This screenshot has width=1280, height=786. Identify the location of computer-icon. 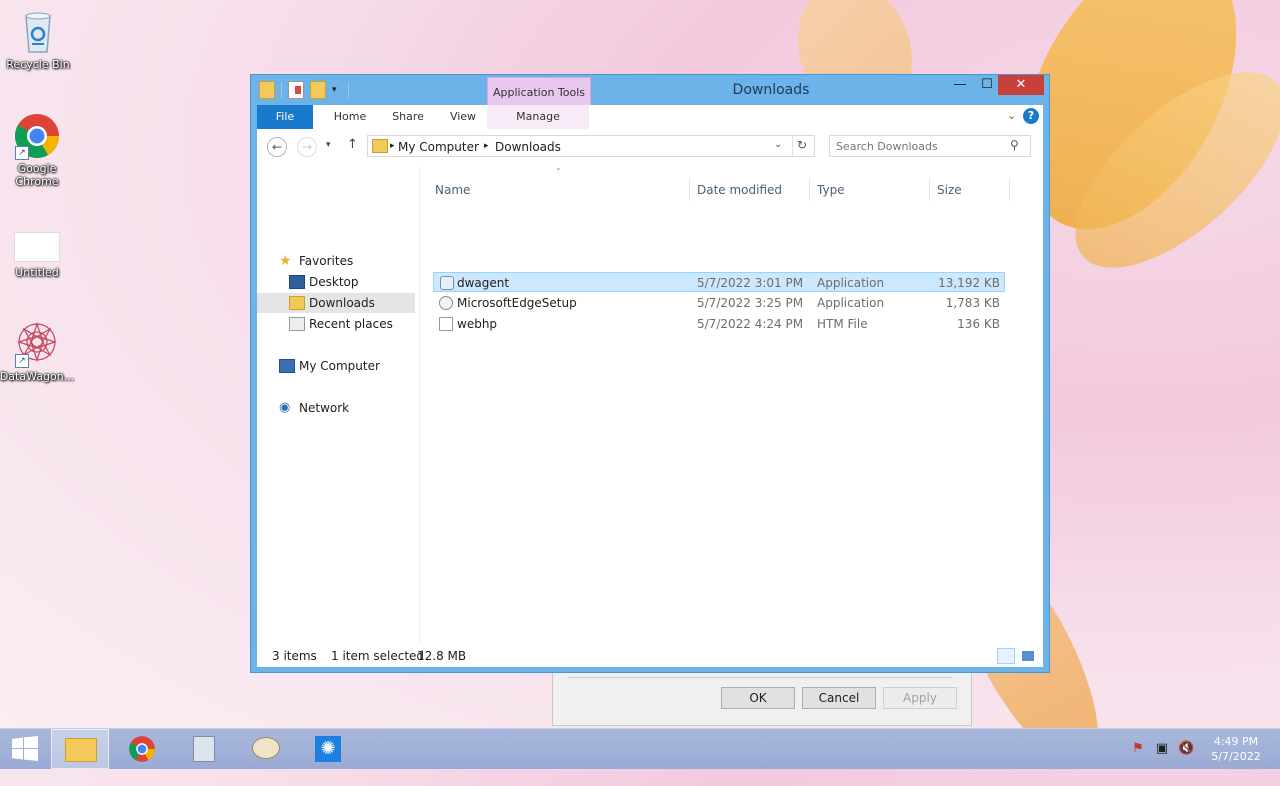
(287, 366).